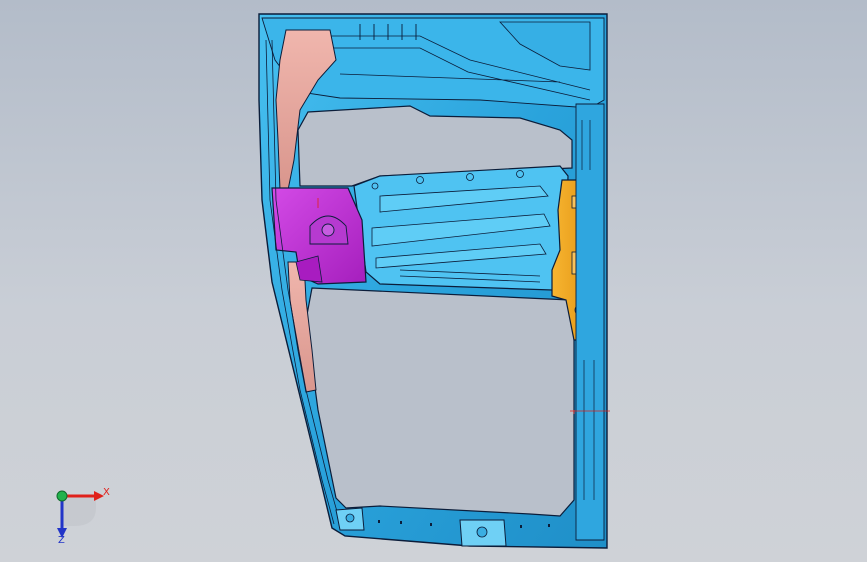  I want to click on bottom-left-hinge-bolt, so click(350, 518).